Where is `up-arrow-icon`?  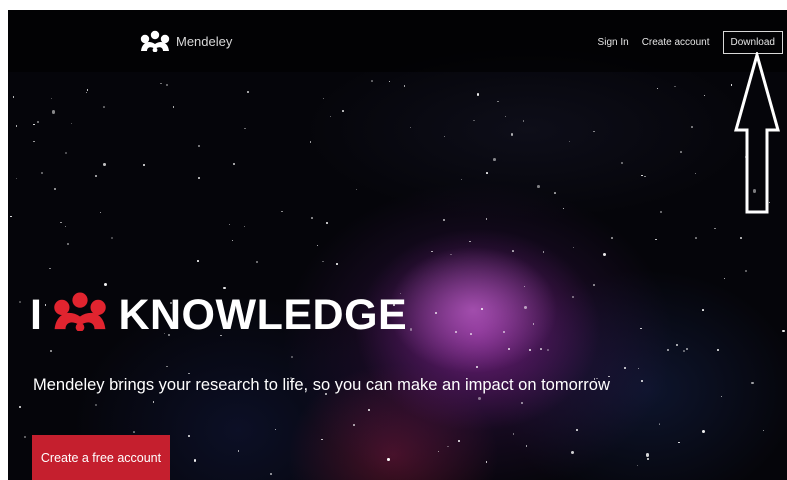 up-arrow-icon is located at coordinates (757, 133).